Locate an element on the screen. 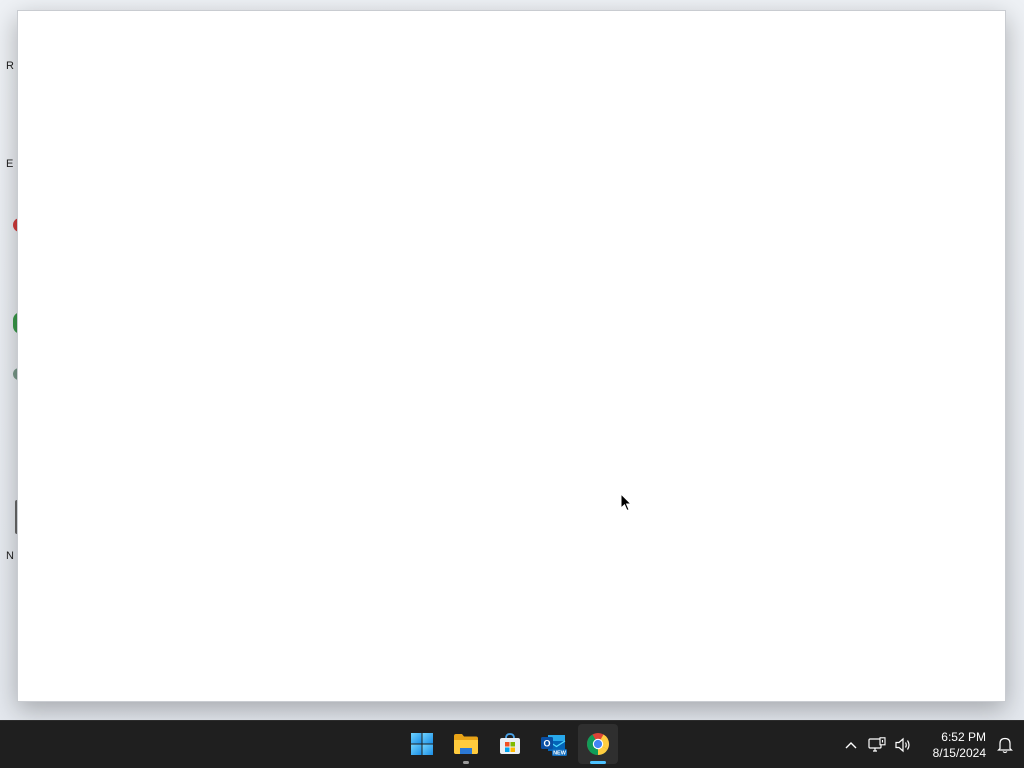 This screenshot has height=768, width=1024. store-bag-icon is located at coordinates (510, 743).